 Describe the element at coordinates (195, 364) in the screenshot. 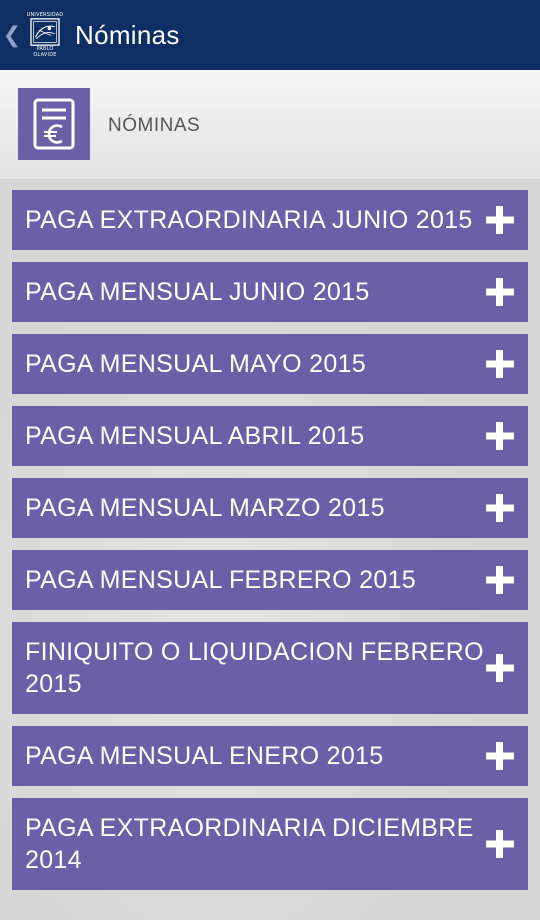

I see `payroll-item-label: PAGA MENSUAL MAYO 2015` at that location.